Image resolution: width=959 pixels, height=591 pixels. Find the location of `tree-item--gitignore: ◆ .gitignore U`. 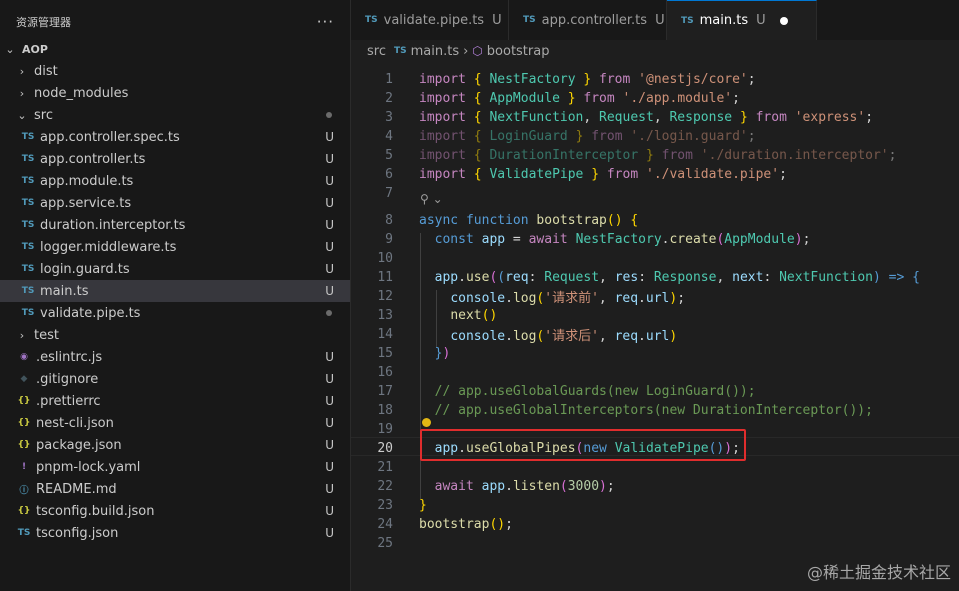

tree-item--gitignore: ◆ .gitignore U is located at coordinates (175, 379).